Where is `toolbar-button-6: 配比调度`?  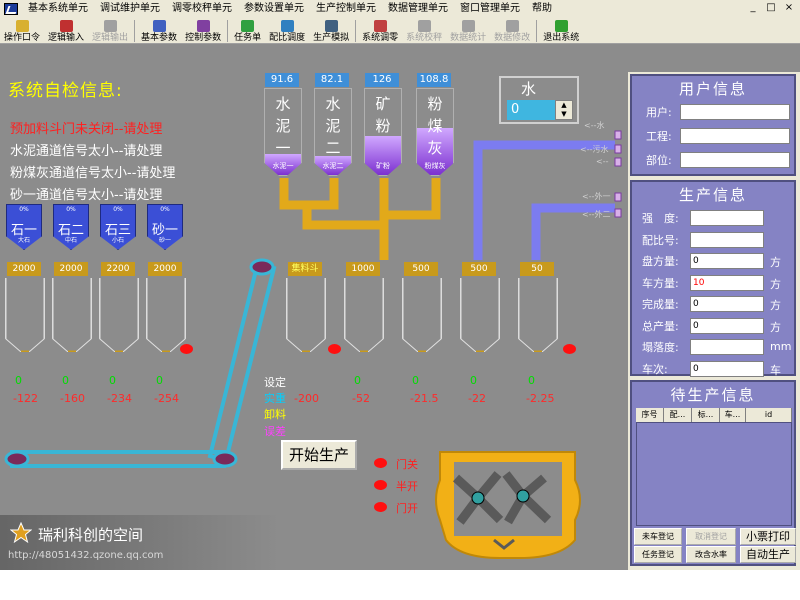 toolbar-button-6: 配比调度 is located at coordinates (287, 31).